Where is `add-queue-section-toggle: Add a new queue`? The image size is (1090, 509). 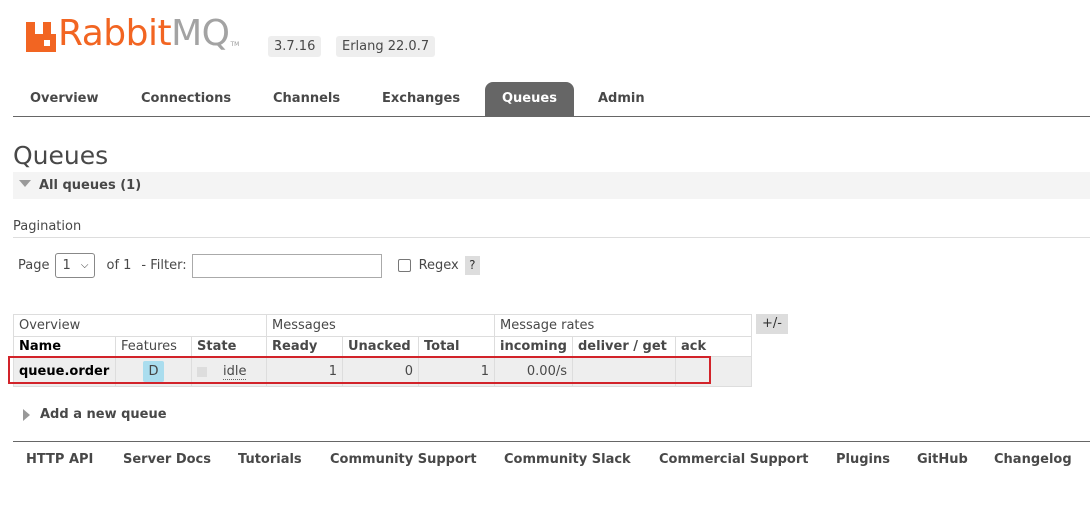 add-queue-section-toggle: Add a new queue is located at coordinates (95, 414).